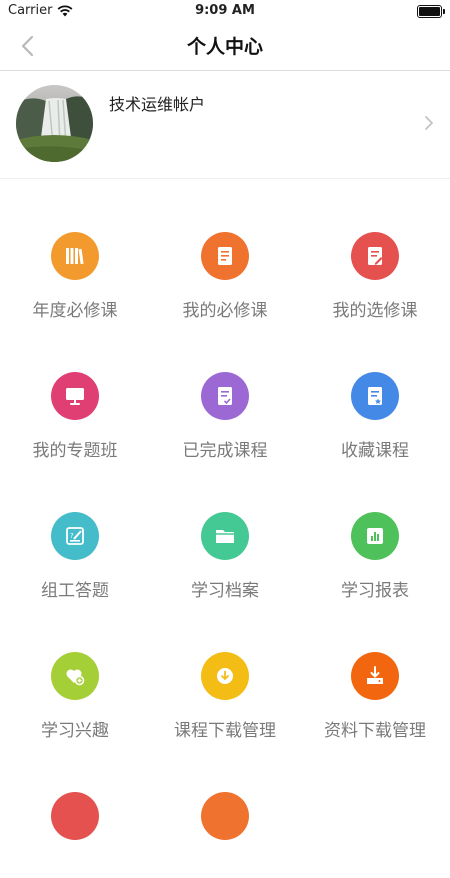 The image size is (450, 878). I want to click on menu-study-records: 学习档案, so click(225, 529).